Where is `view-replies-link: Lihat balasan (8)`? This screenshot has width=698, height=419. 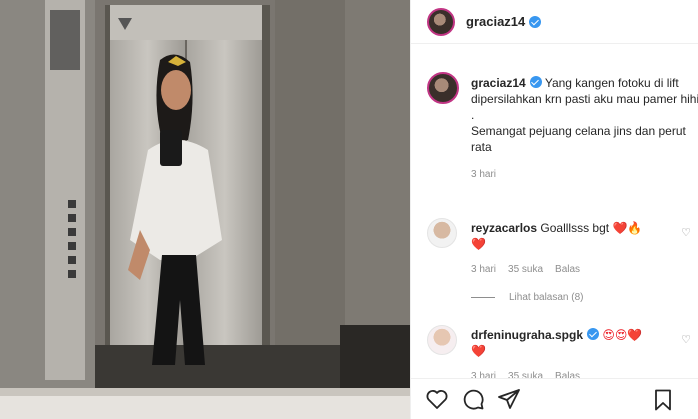
view-replies-link: Lihat balasan (8) is located at coordinates (527, 297).